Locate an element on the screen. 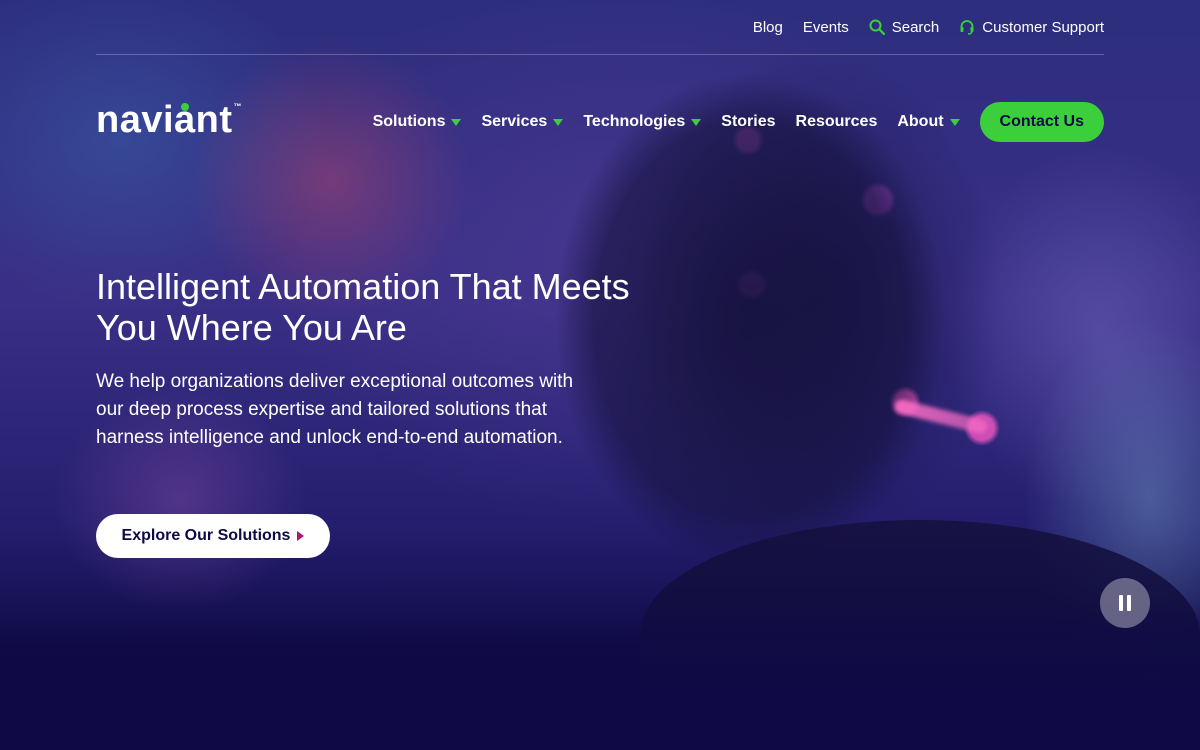 The image size is (1200, 750). arrow-right-icon is located at coordinates (301, 536).